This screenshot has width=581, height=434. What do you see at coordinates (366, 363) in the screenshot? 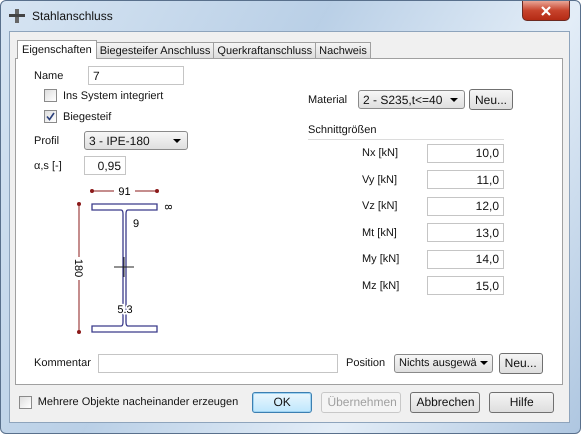
I see `field-label: Position` at bounding box center [366, 363].